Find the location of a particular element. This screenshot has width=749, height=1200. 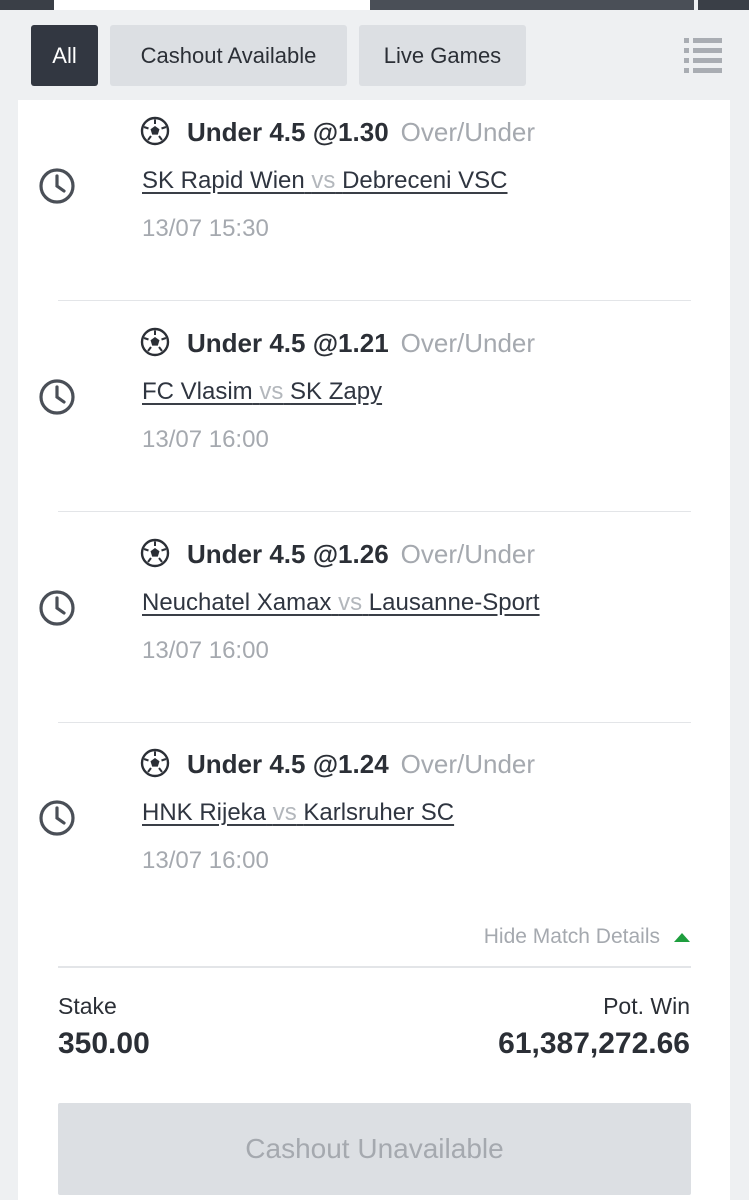

match-link: Neuchatel Xamax vs Lausanne-Sport is located at coordinates (341, 603).